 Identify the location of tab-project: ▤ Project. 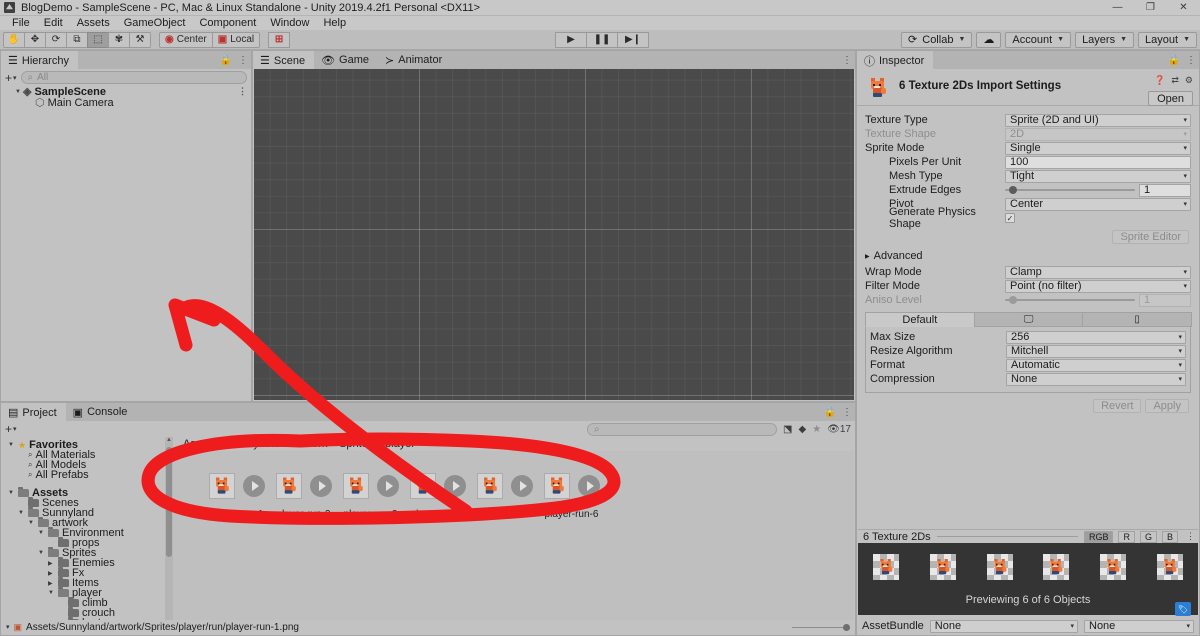
(33, 412).